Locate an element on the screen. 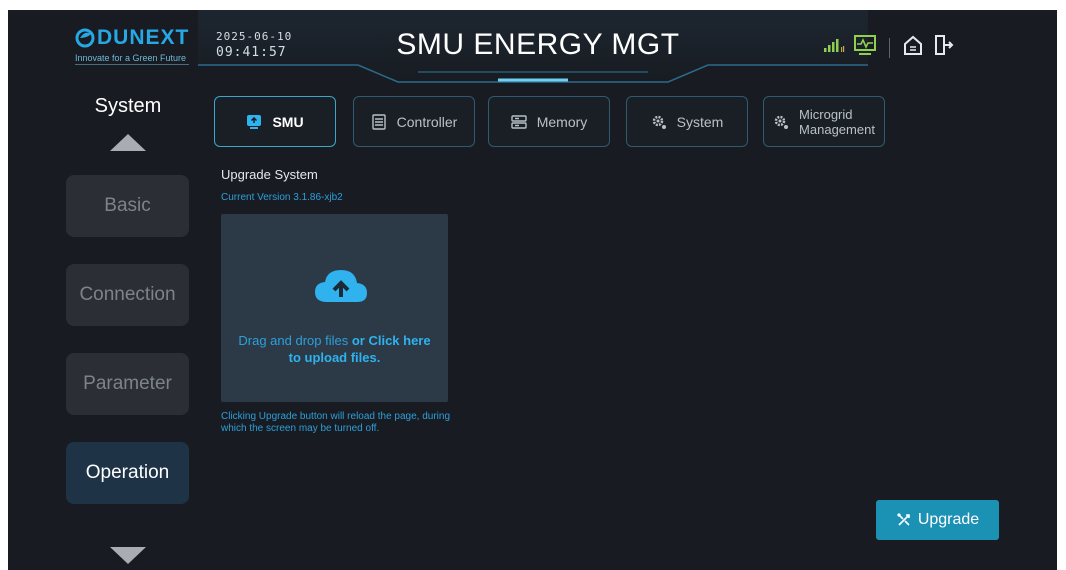 This screenshot has width=1066, height=570. upgrade-button-label: Upgrade is located at coordinates (948, 519).